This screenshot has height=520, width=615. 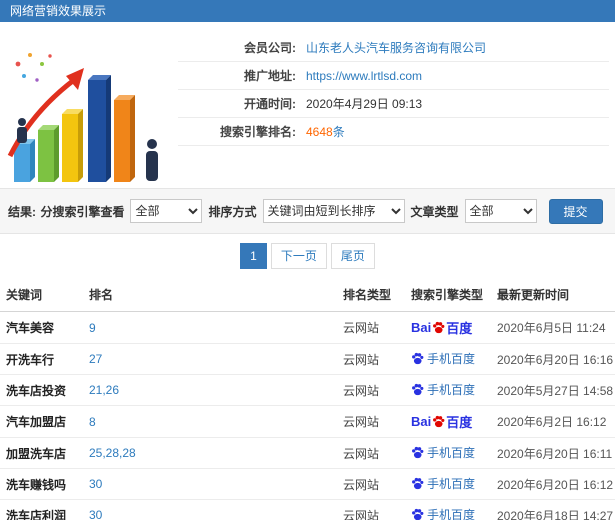 What do you see at coordinates (210, 295) in the screenshot?
I see `header-rank: 排名` at bounding box center [210, 295].